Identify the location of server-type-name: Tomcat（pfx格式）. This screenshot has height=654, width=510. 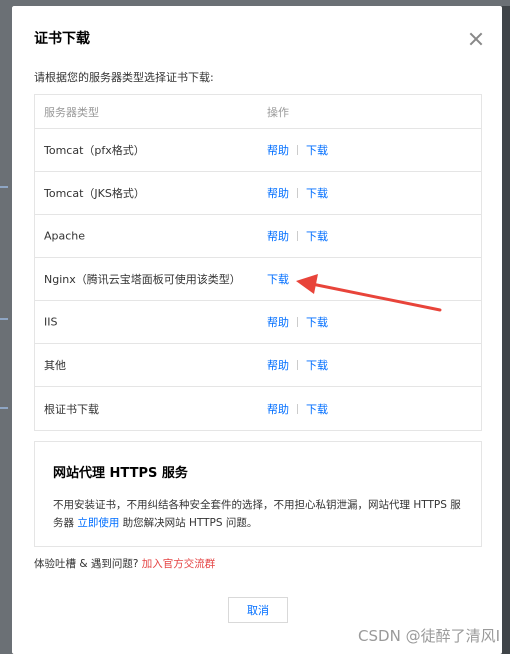
(94, 150).